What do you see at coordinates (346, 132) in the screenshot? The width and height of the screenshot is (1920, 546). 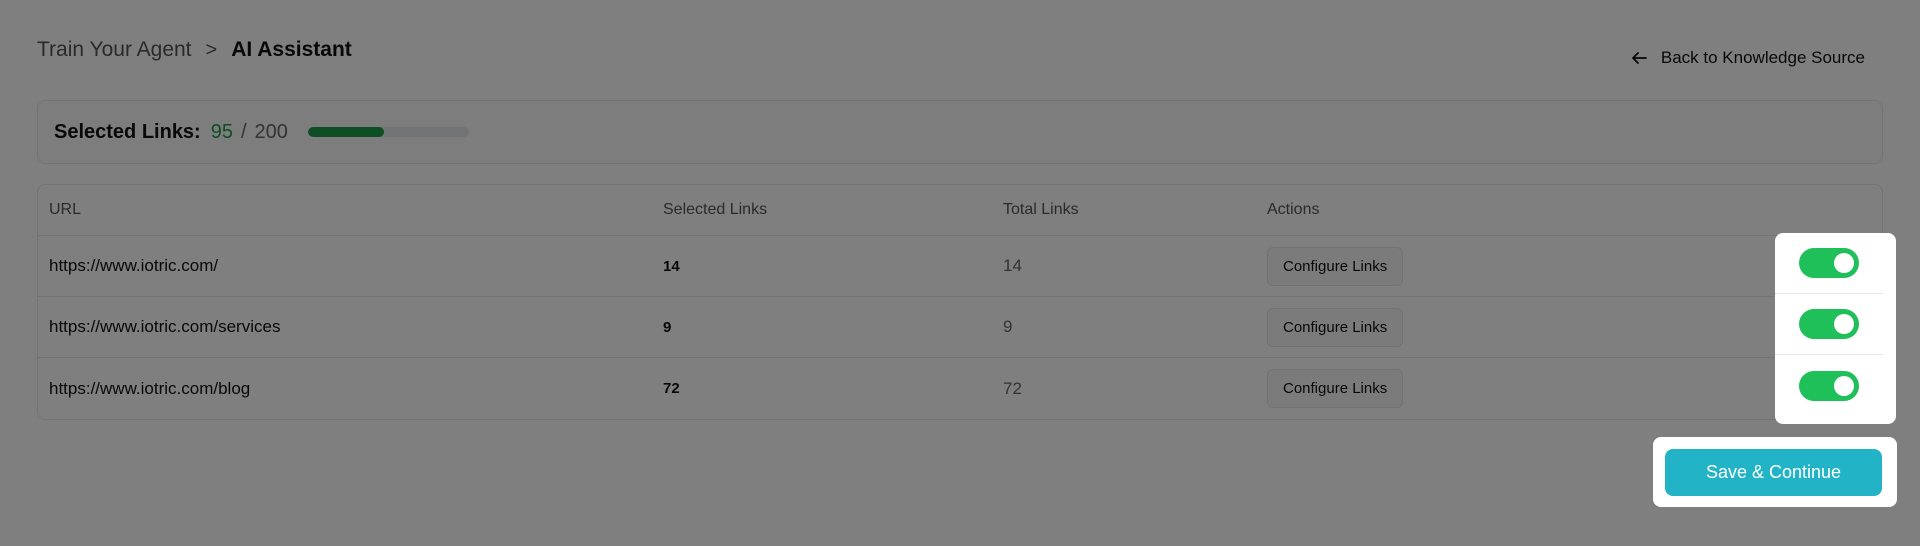 I see `selected-links-progress-fill` at bounding box center [346, 132].